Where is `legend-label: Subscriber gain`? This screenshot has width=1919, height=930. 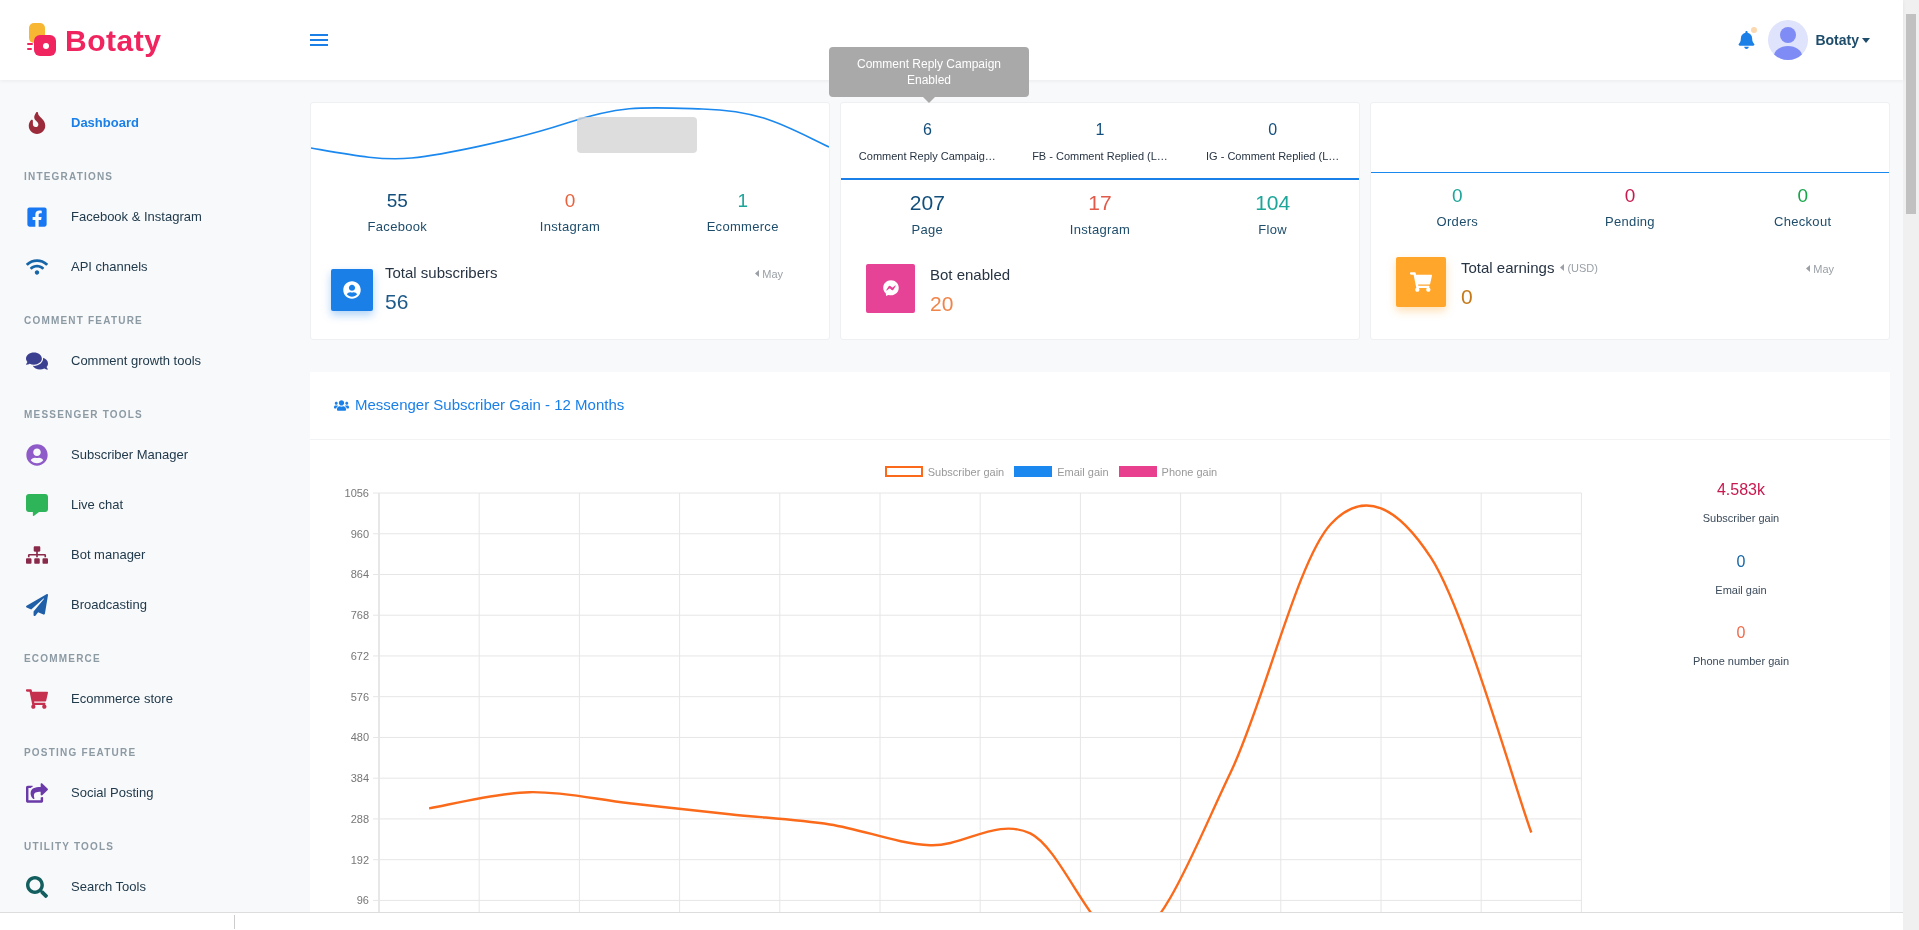
legend-label: Subscriber gain is located at coordinates (966, 472).